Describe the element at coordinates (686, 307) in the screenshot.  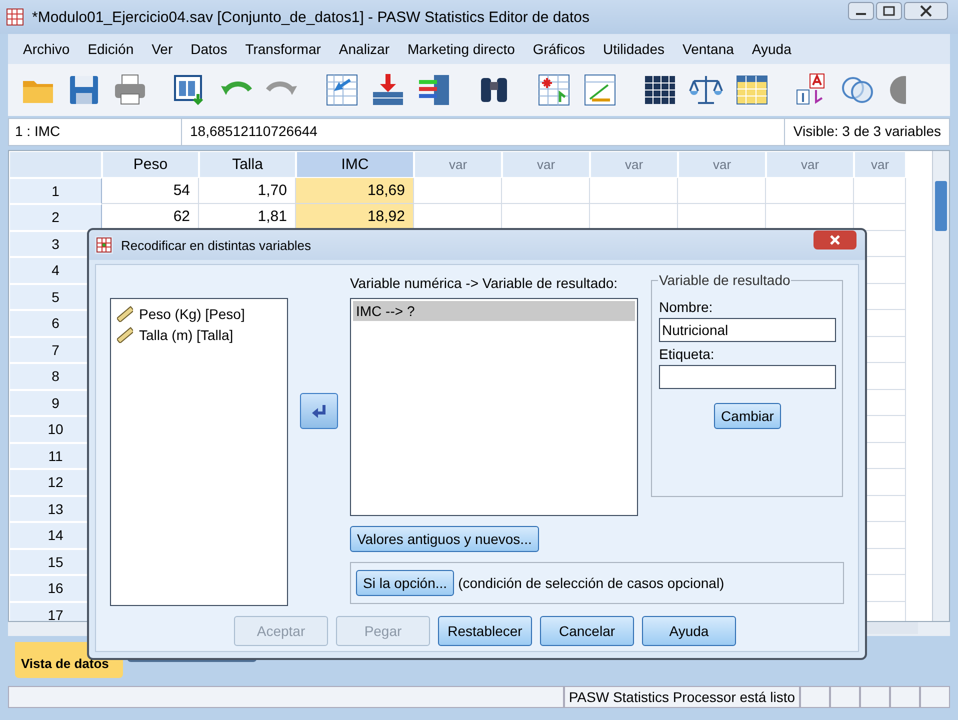
I see `field-label: Nombre:` at that location.